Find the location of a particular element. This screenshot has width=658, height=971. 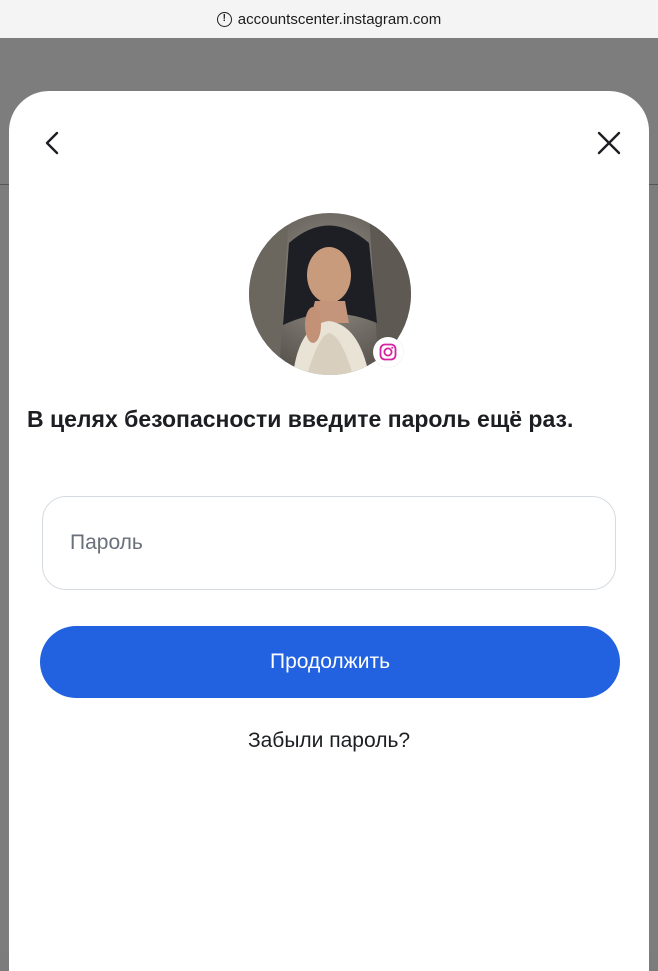

continue-button: Продолжить is located at coordinates (330, 662).